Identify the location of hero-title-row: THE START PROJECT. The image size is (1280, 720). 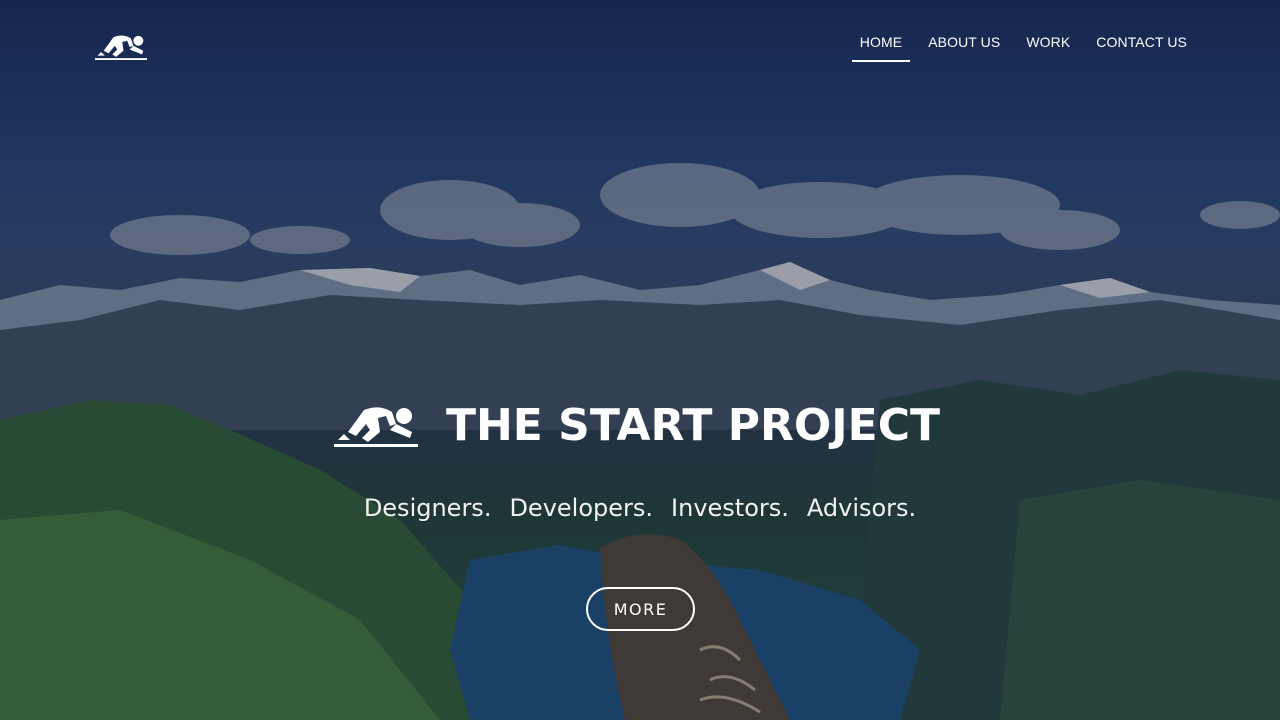
(640, 425).